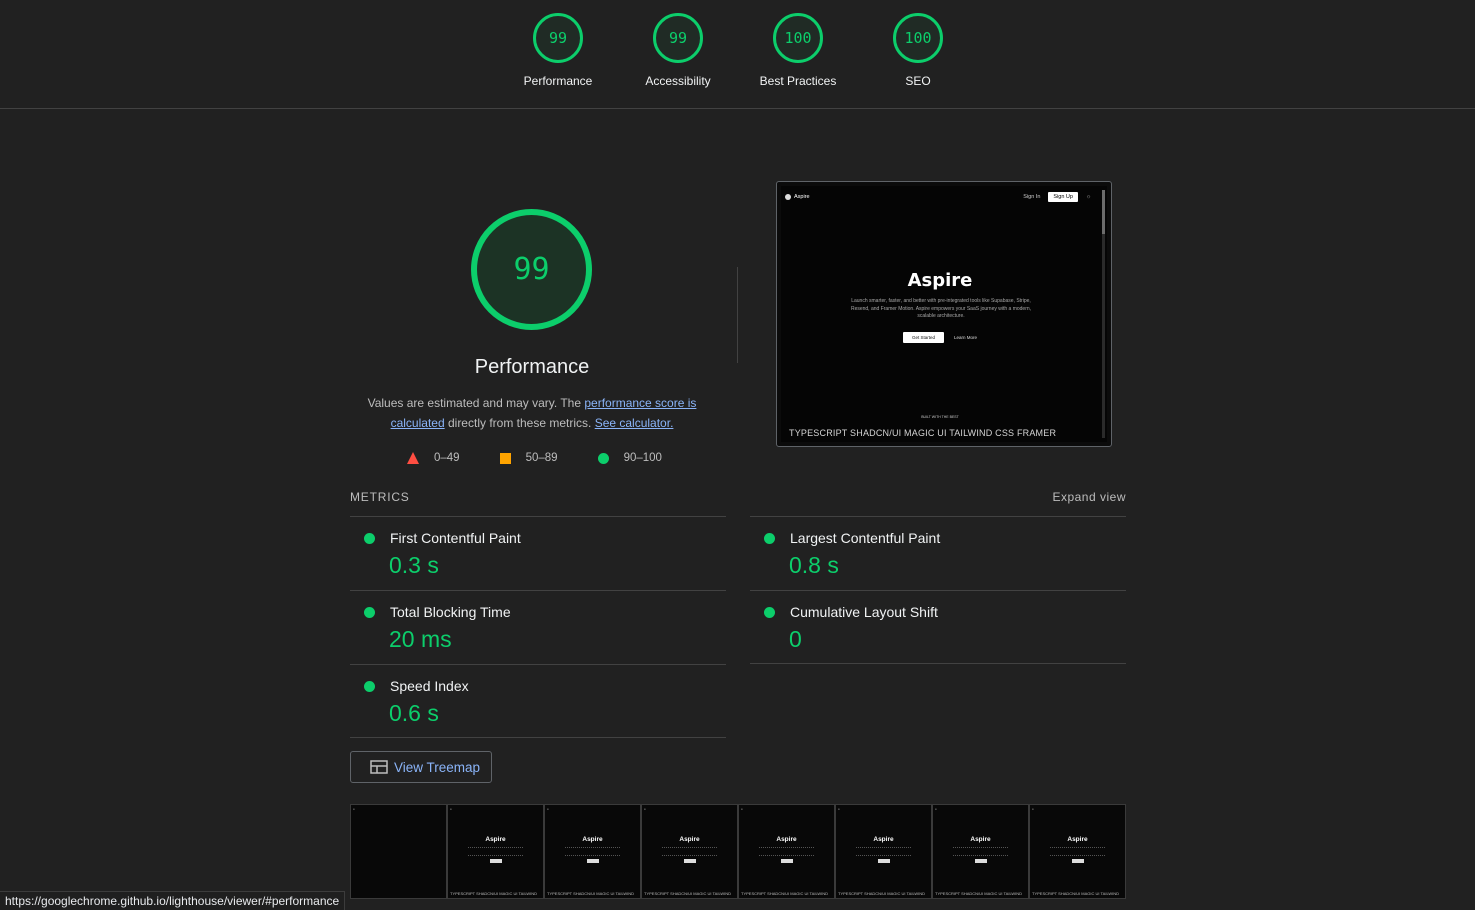 Image resolution: width=1475 pixels, height=910 pixels. Describe the element at coordinates (918, 81) in the screenshot. I see `gauge-label: SEO` at that location.